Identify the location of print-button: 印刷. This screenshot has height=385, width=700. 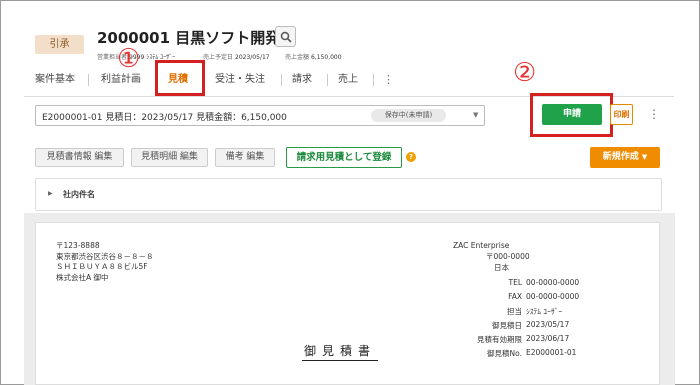
(621, 114).